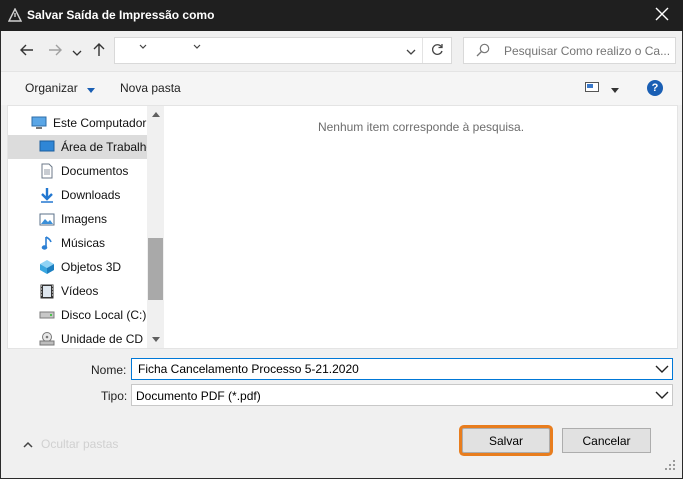 The image size is (683, 479). What do you see at coordinates (602, 88) in the screenshot?
I see `view-options-button` at bounding box center [602, 88].